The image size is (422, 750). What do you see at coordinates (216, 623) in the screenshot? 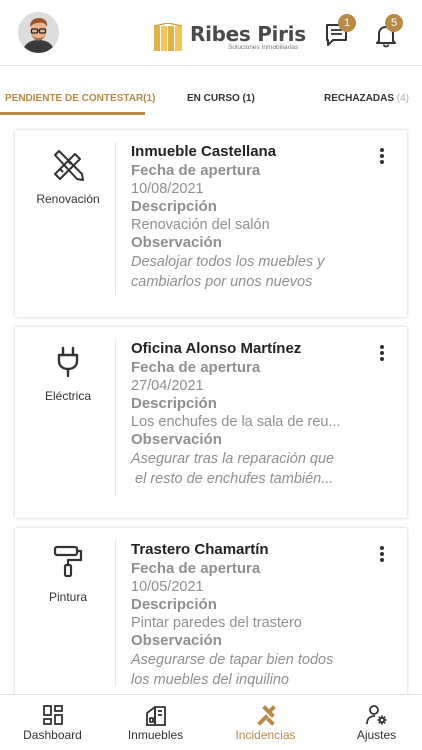
I see `descripcion-value: Pintar paredes del trastero` at bounding box center [216, 623].